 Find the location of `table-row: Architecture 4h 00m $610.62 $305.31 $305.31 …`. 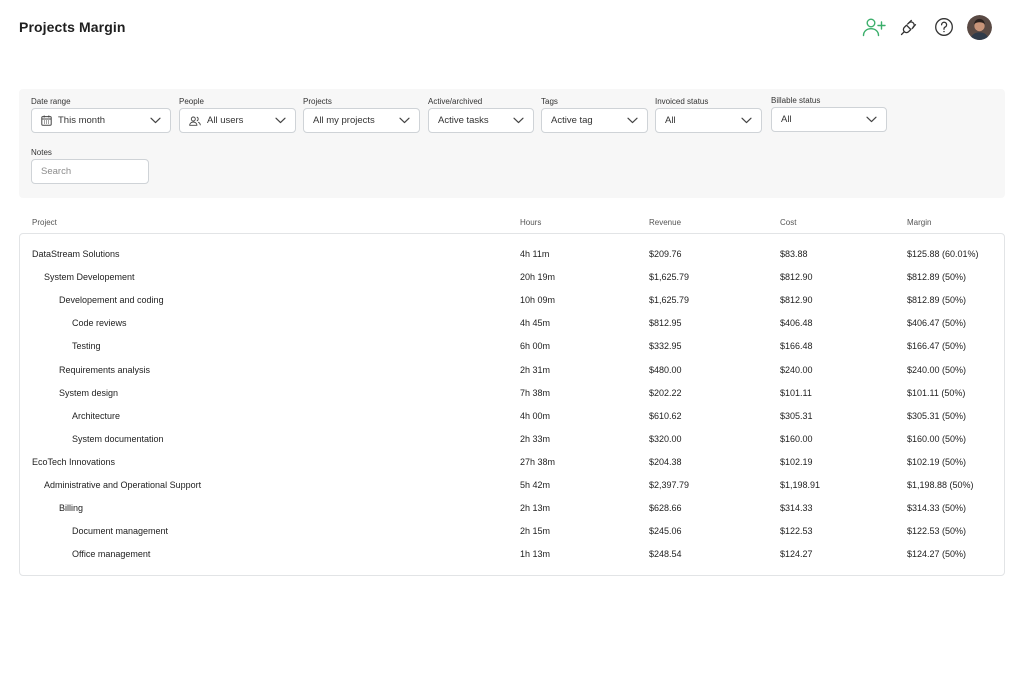

table-row: Architecture 4h 00m $610.62 $305.31 $305.31 … is located at coordinates (512, 416).